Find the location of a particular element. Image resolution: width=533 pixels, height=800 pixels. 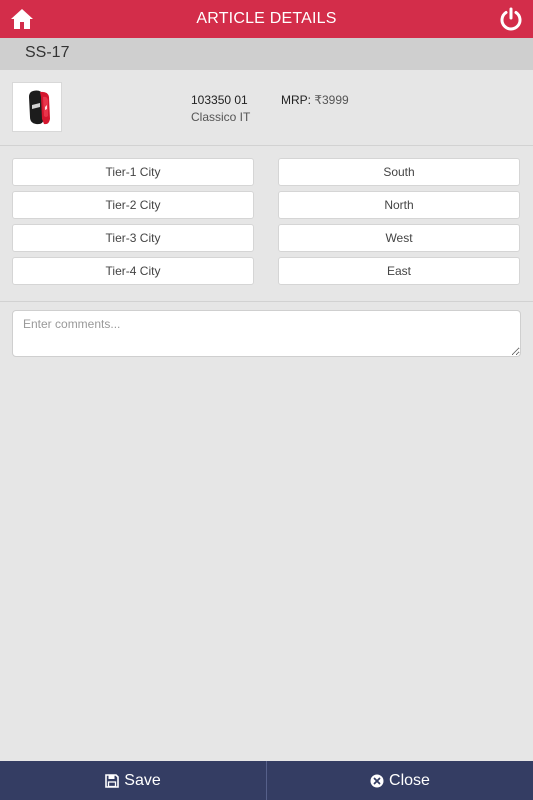

close-button: Close is located at coordinates (399, 780).